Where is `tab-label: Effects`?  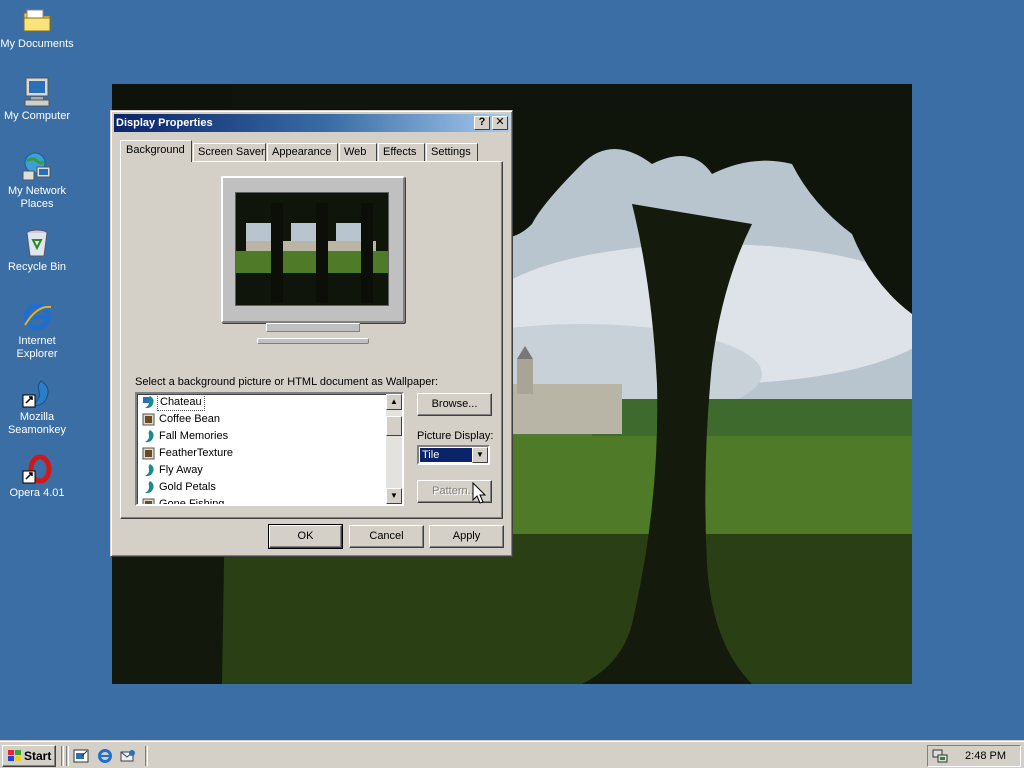 tab-label: Effects is located at coordinates (400, 152).